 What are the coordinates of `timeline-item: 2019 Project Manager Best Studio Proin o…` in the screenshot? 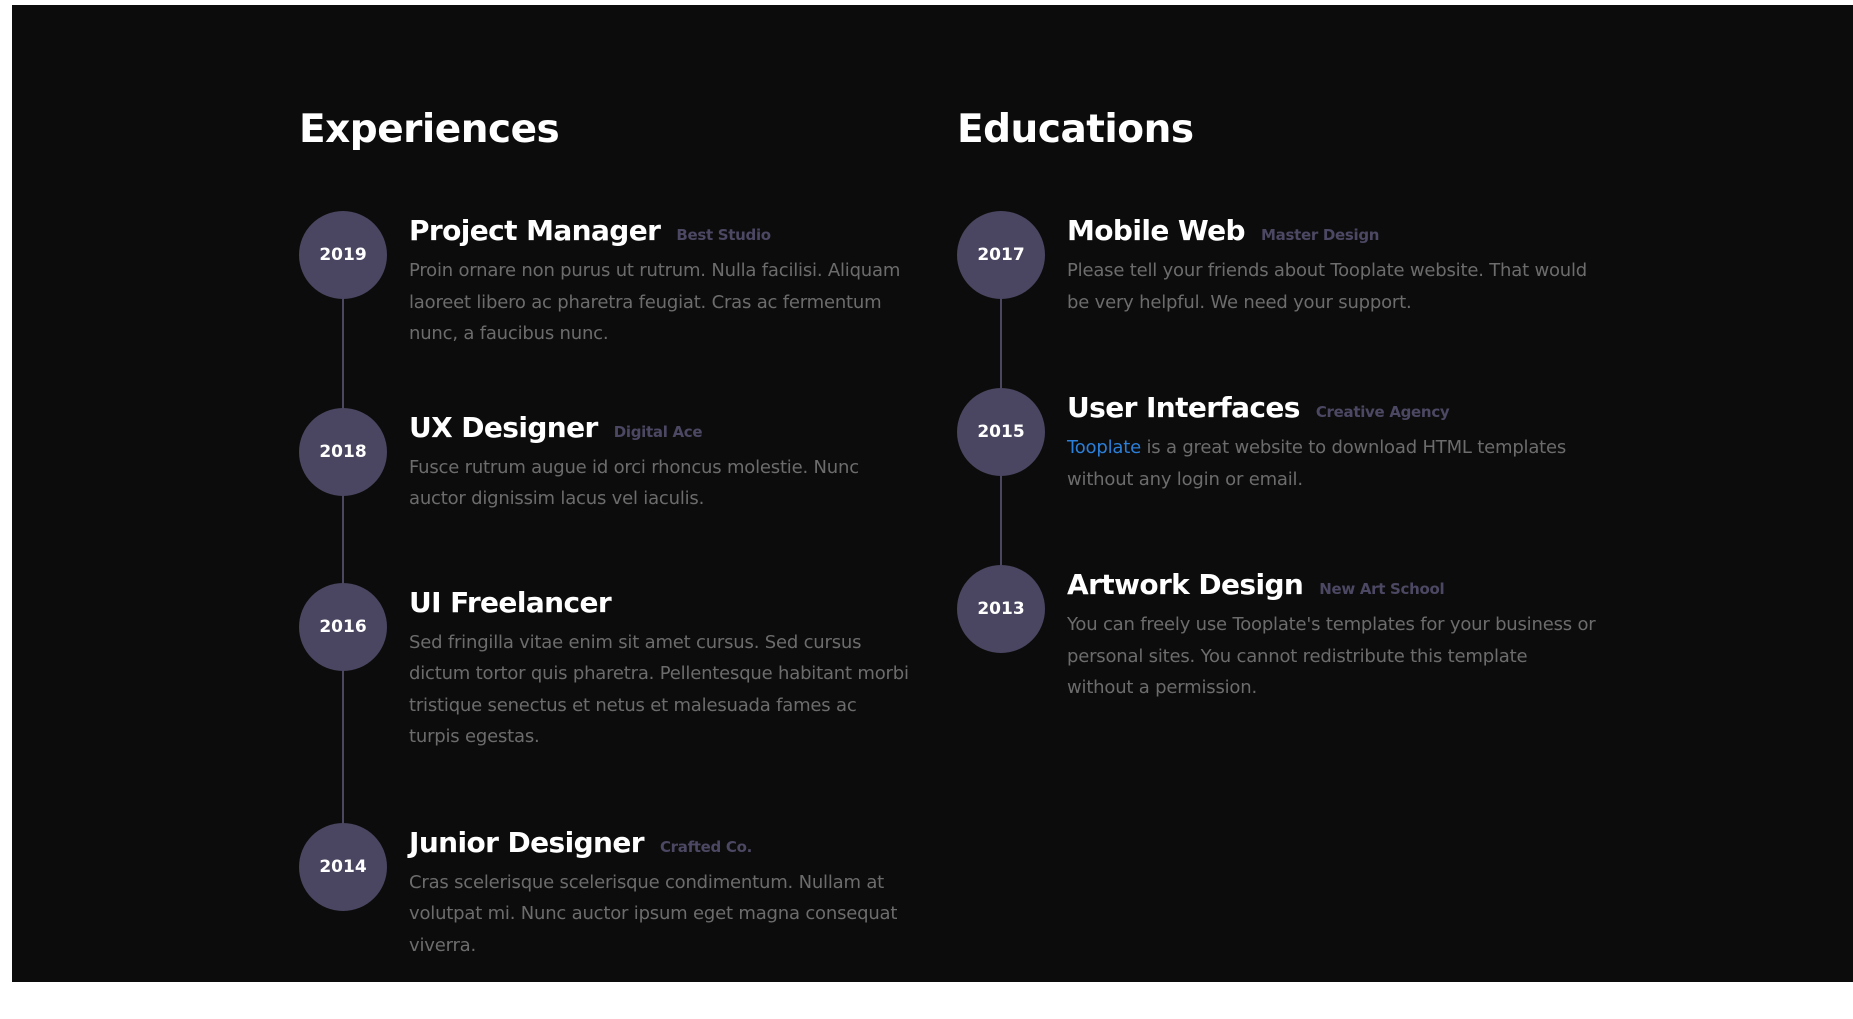 It's located at (604, 280).